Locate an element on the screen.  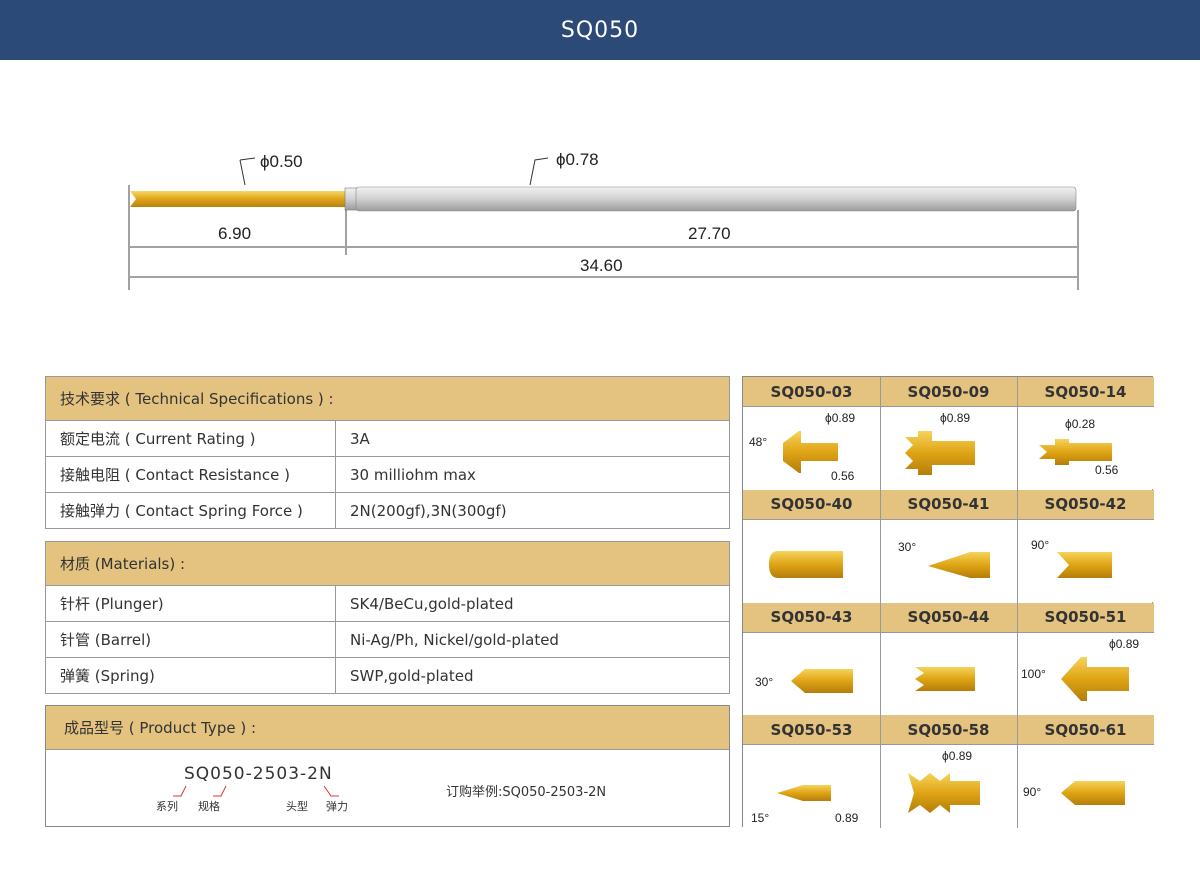
tip-label: SQ050-03 is located at coordinates (811, 392).